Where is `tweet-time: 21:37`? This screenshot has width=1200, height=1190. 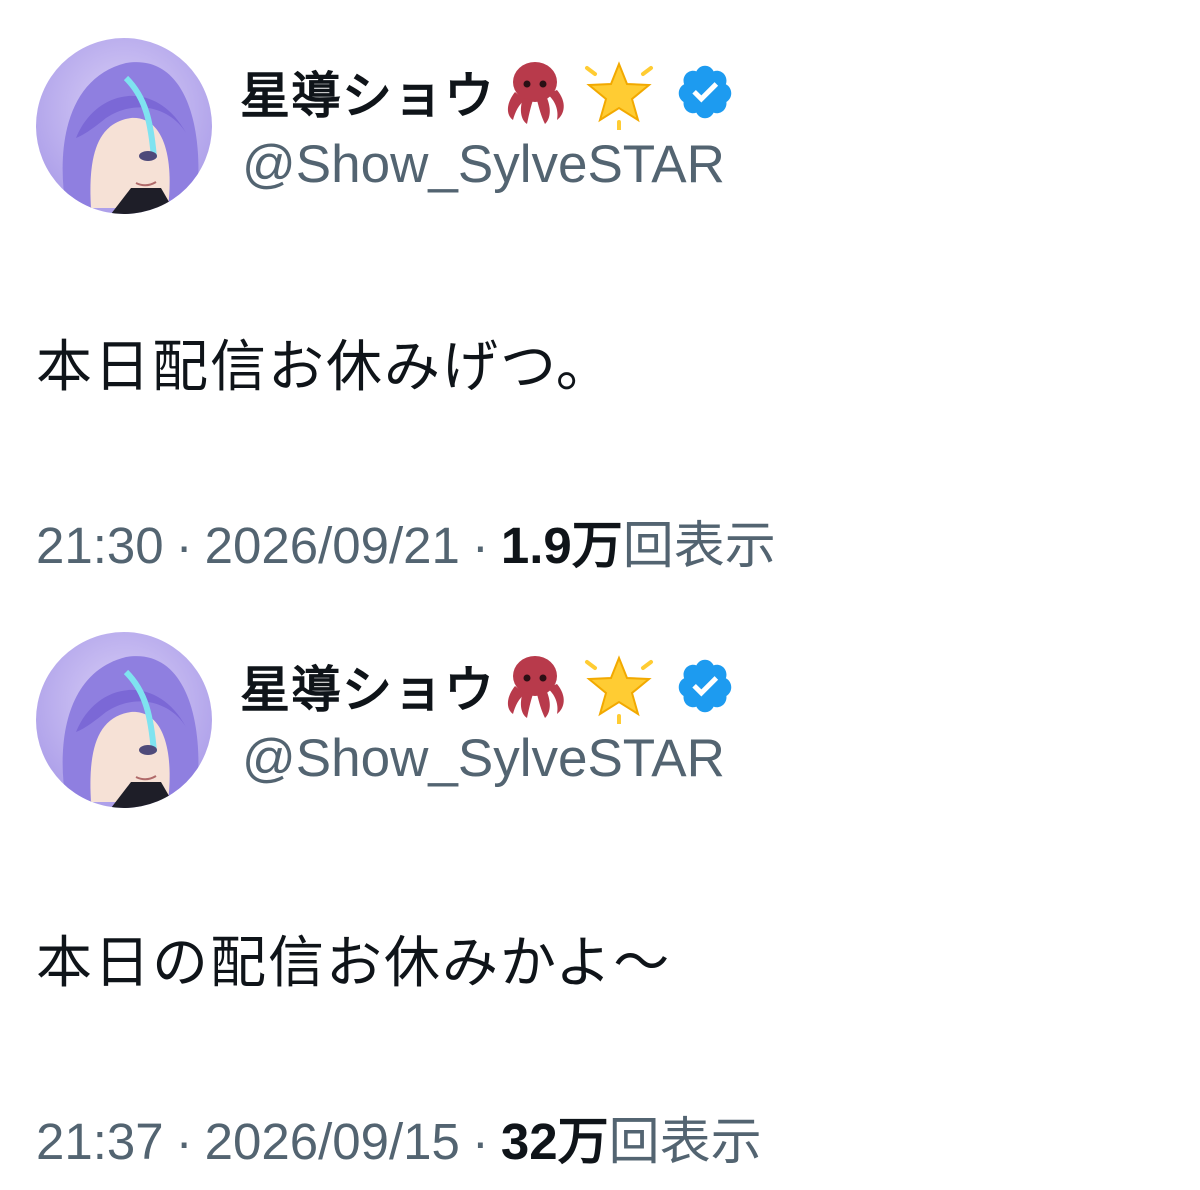 tweet-time: 21:37 is located at coordinates (100, 1141).